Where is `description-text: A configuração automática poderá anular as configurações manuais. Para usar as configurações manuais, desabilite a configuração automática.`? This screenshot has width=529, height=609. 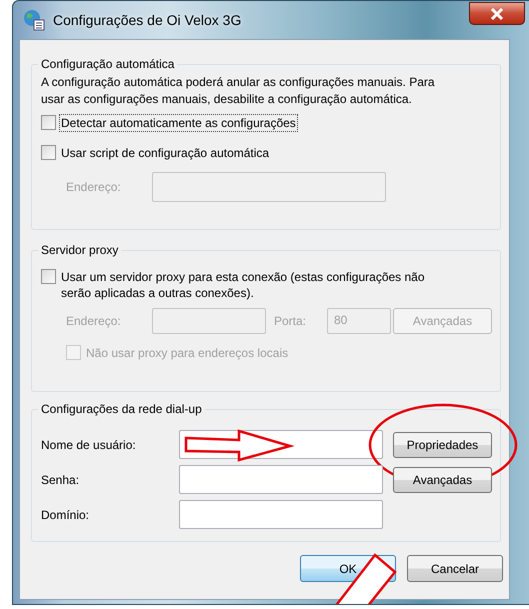
description-text: A configuração automática poderá anular as configurações manuais. Para usar as configurações manuais, desabilite a configuração automática. is located at coordinates (238, 91).